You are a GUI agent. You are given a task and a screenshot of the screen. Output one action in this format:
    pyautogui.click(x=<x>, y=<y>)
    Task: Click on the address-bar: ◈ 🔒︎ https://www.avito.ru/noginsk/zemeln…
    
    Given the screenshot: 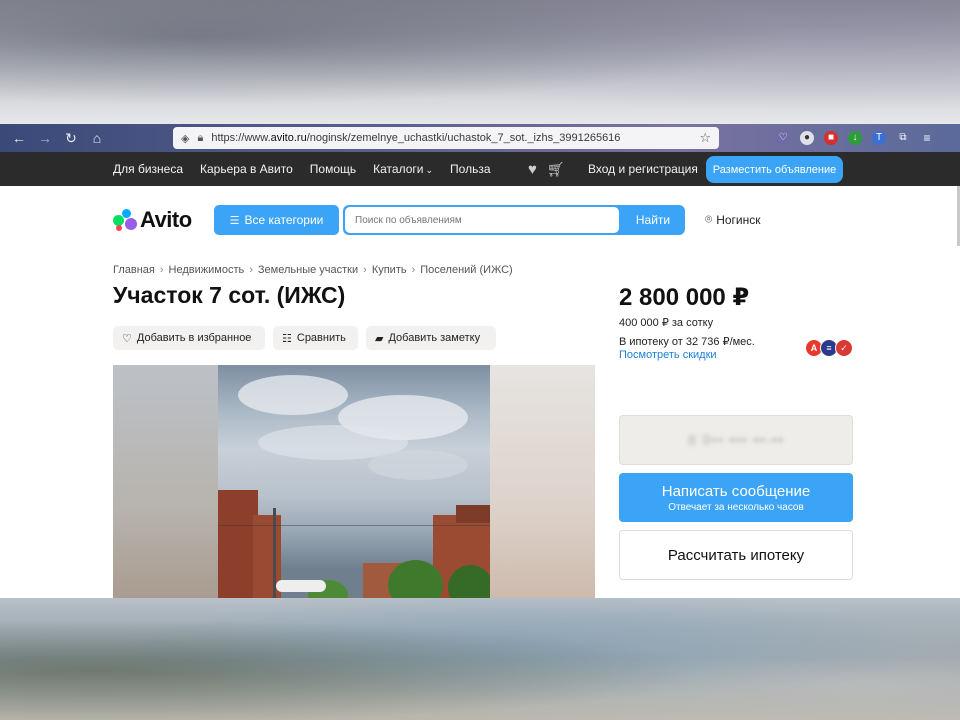 What is the action you would take?
    pyautogui.click(x=446, y=138)
    